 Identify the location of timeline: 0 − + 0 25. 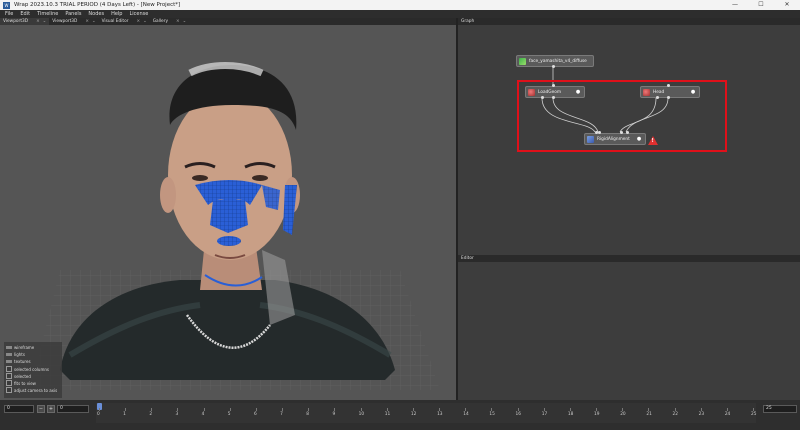
(400, 415).